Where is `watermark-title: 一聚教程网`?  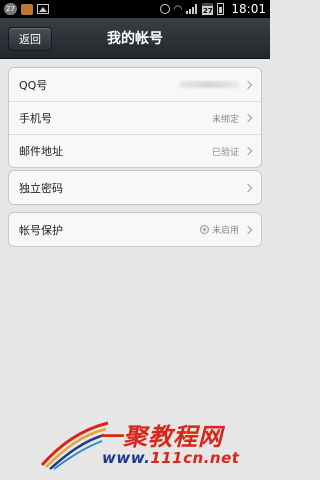 watermark-title: 一聚教程网 is located at coordinates (160, 436).